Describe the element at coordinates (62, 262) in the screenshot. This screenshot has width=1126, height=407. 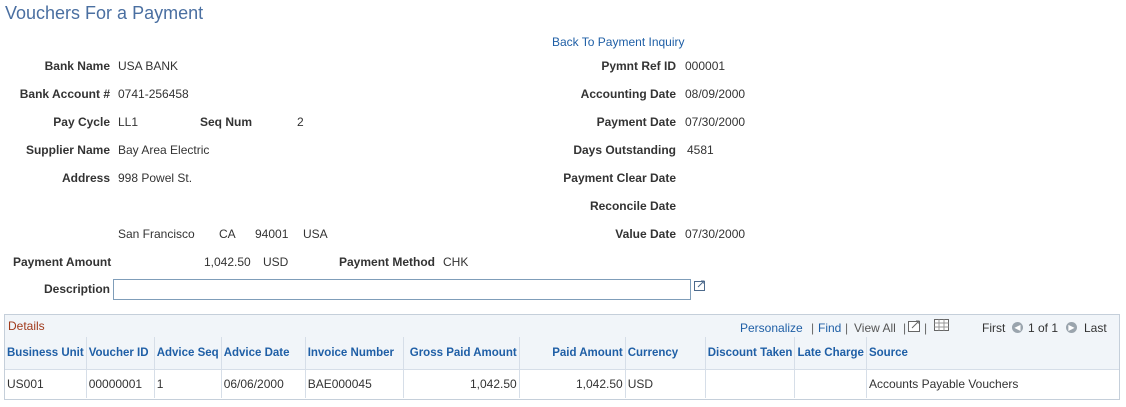
I see `payment-amount-label: Payment Amount` at that location.